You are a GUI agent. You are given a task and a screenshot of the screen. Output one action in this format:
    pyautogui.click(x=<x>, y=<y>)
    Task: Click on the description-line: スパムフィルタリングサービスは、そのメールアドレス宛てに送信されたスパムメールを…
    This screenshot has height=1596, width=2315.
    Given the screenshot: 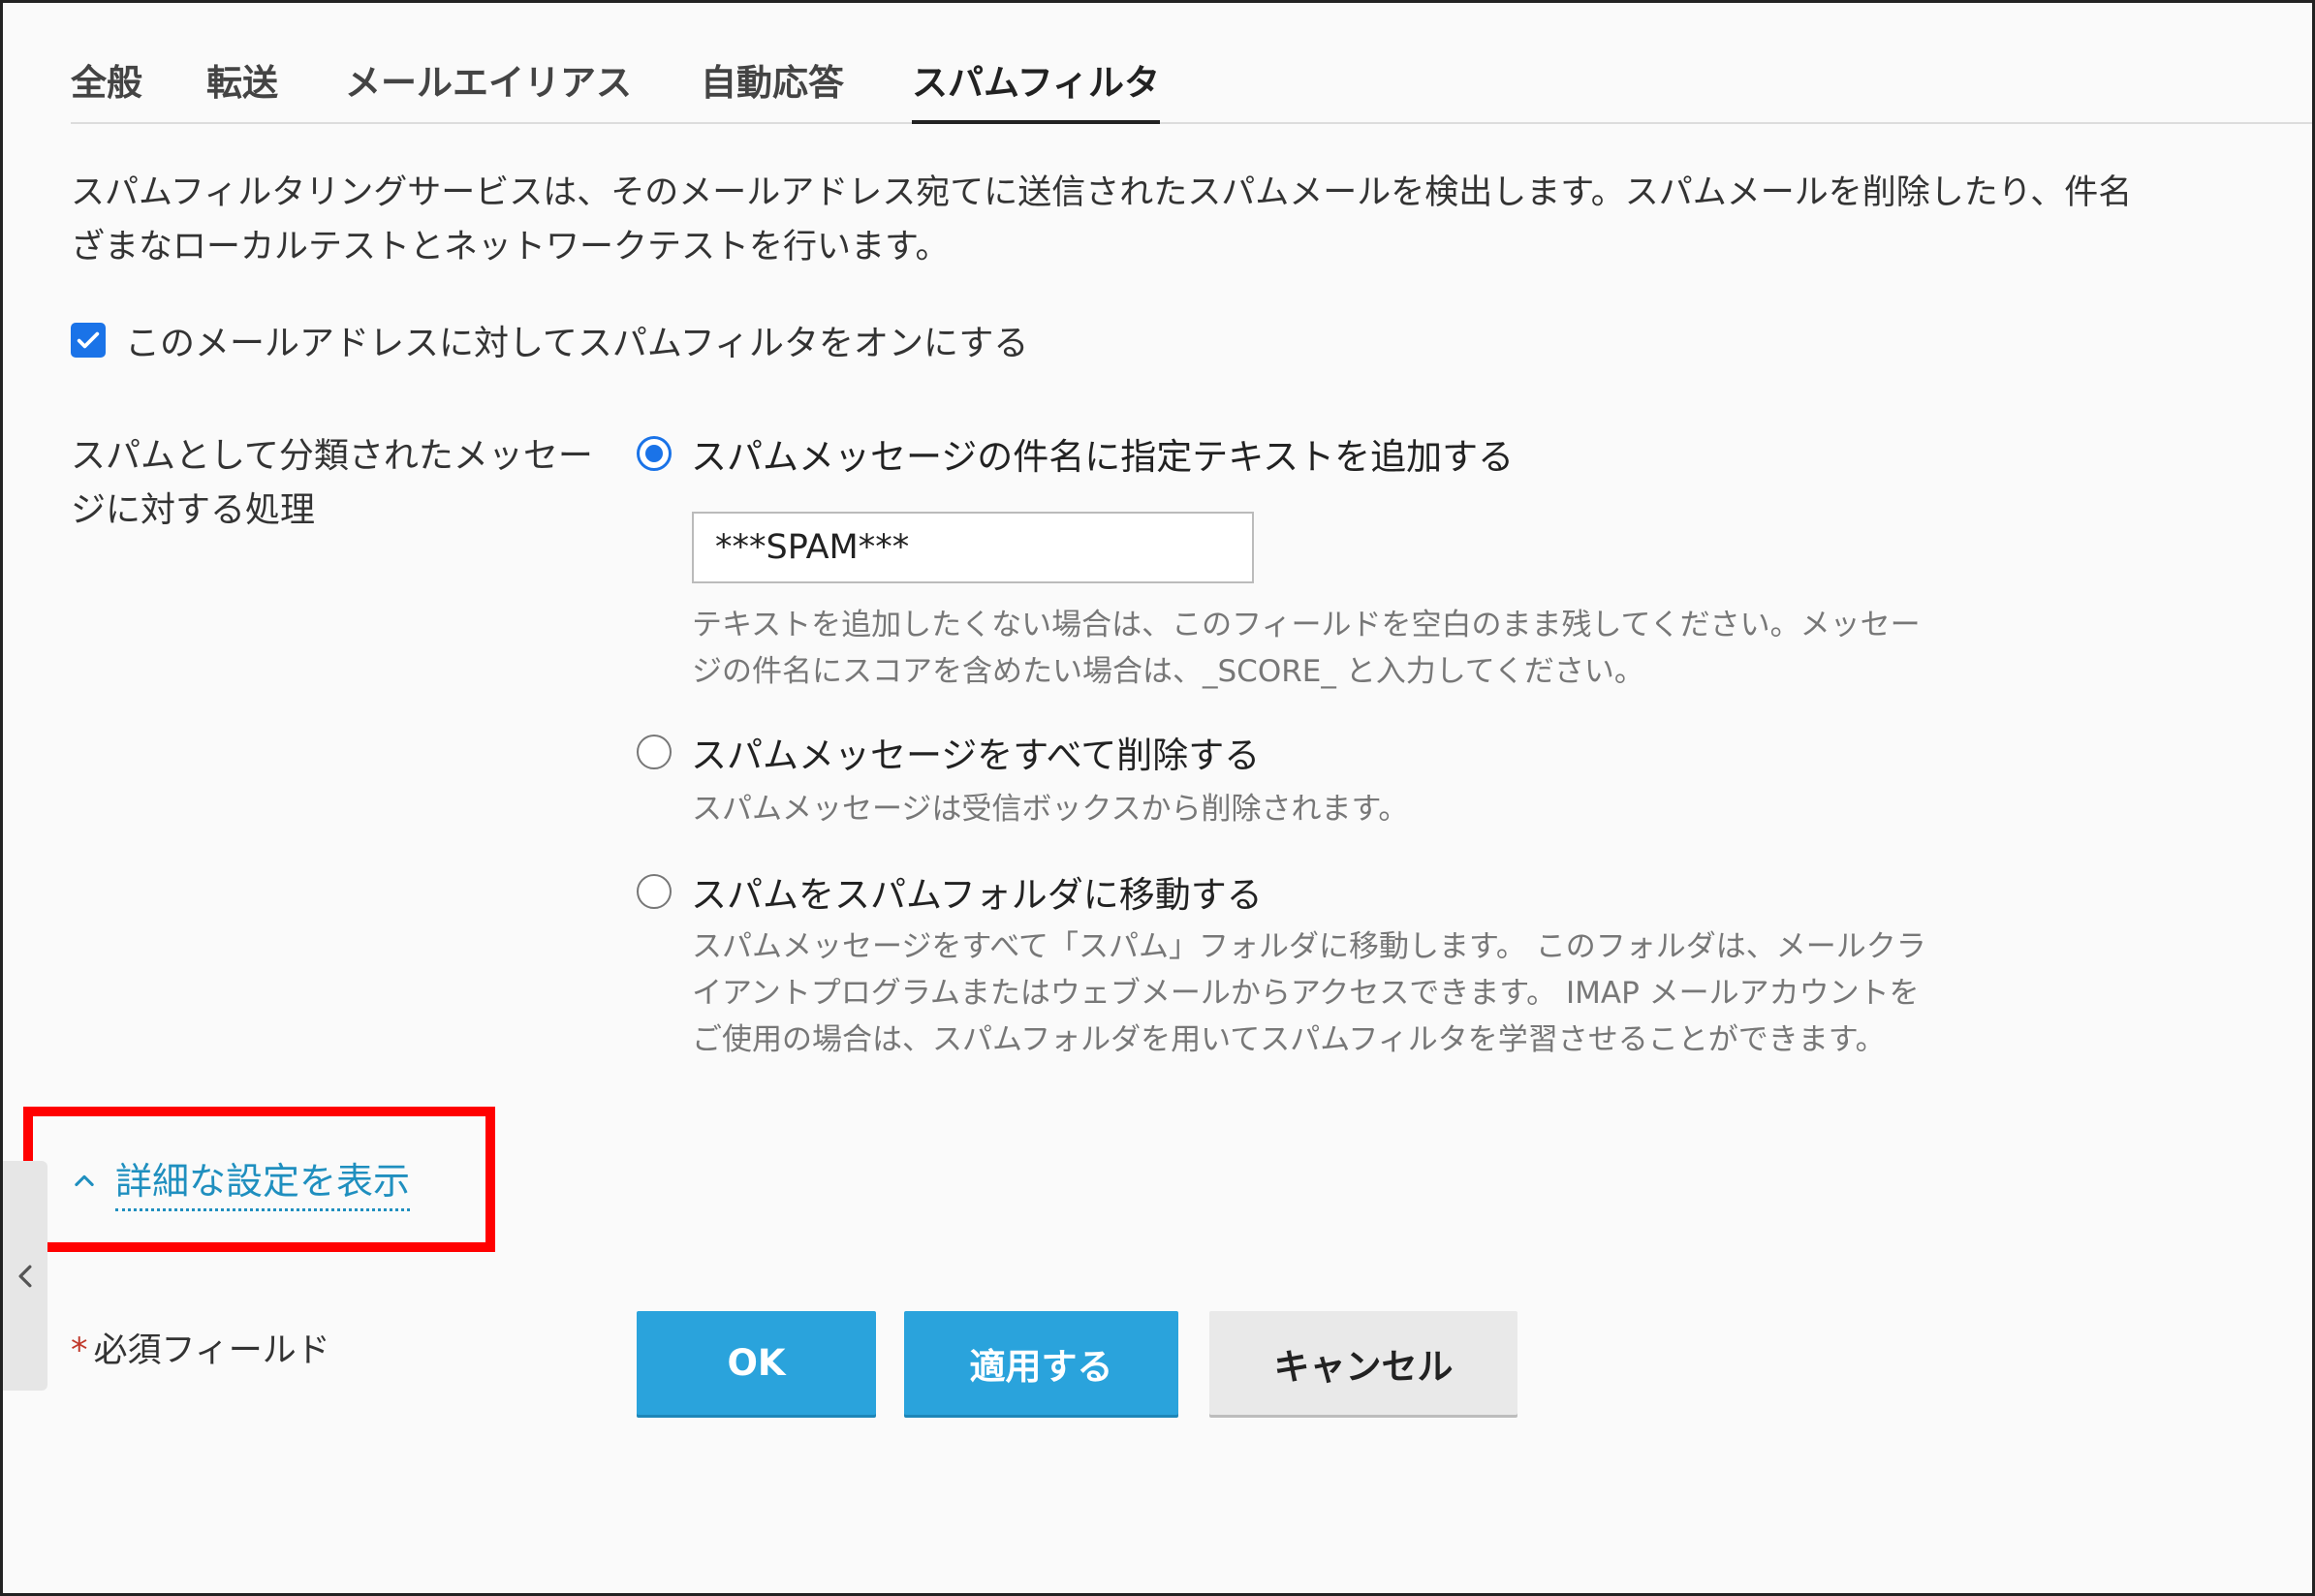 What is the action you would take?
    pyautogui.click(x=1102, y=192)
    